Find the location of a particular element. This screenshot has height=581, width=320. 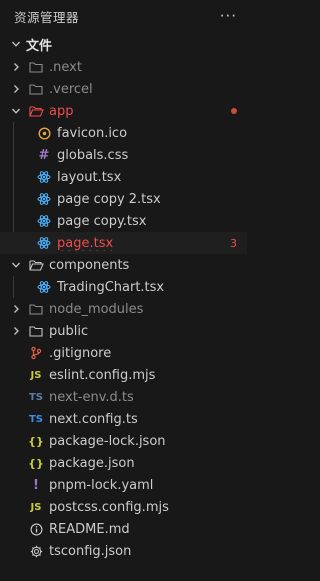

tree-item-label: components is located at coordinates (89, 265).